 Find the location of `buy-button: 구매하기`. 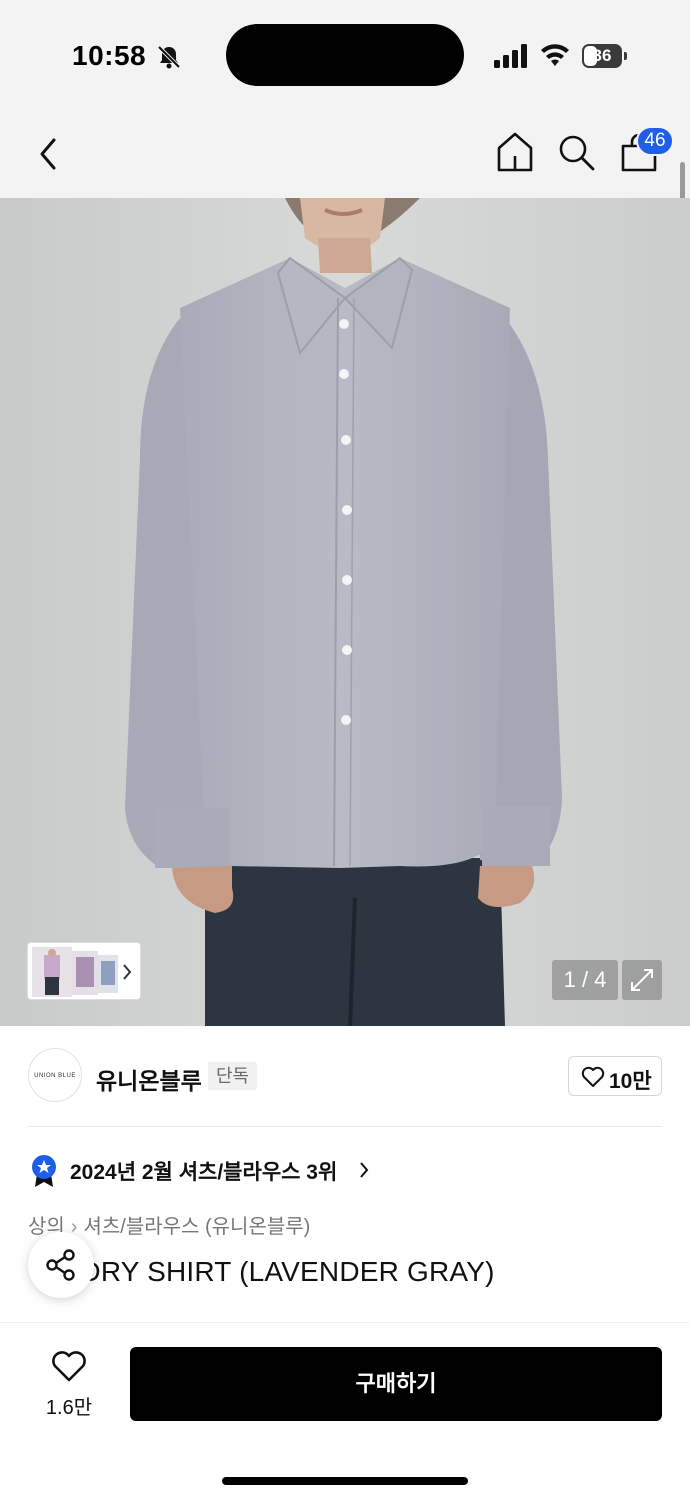

buy-button: 구매하기 is located at coordinates (396, 1384).